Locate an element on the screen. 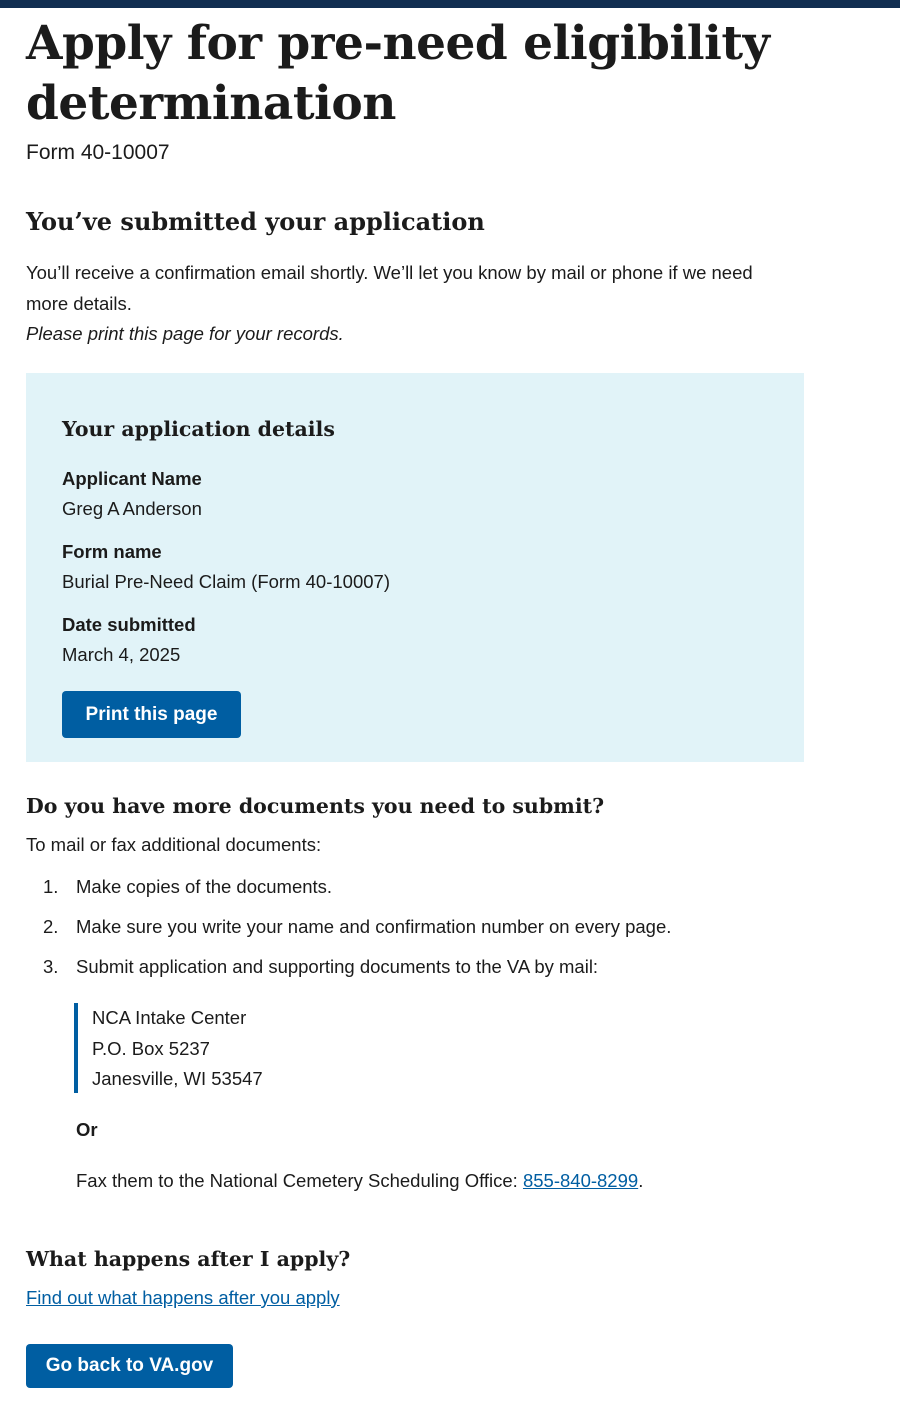 The image size is (900, 1406). top-bar is located at coordinates (450, 4).